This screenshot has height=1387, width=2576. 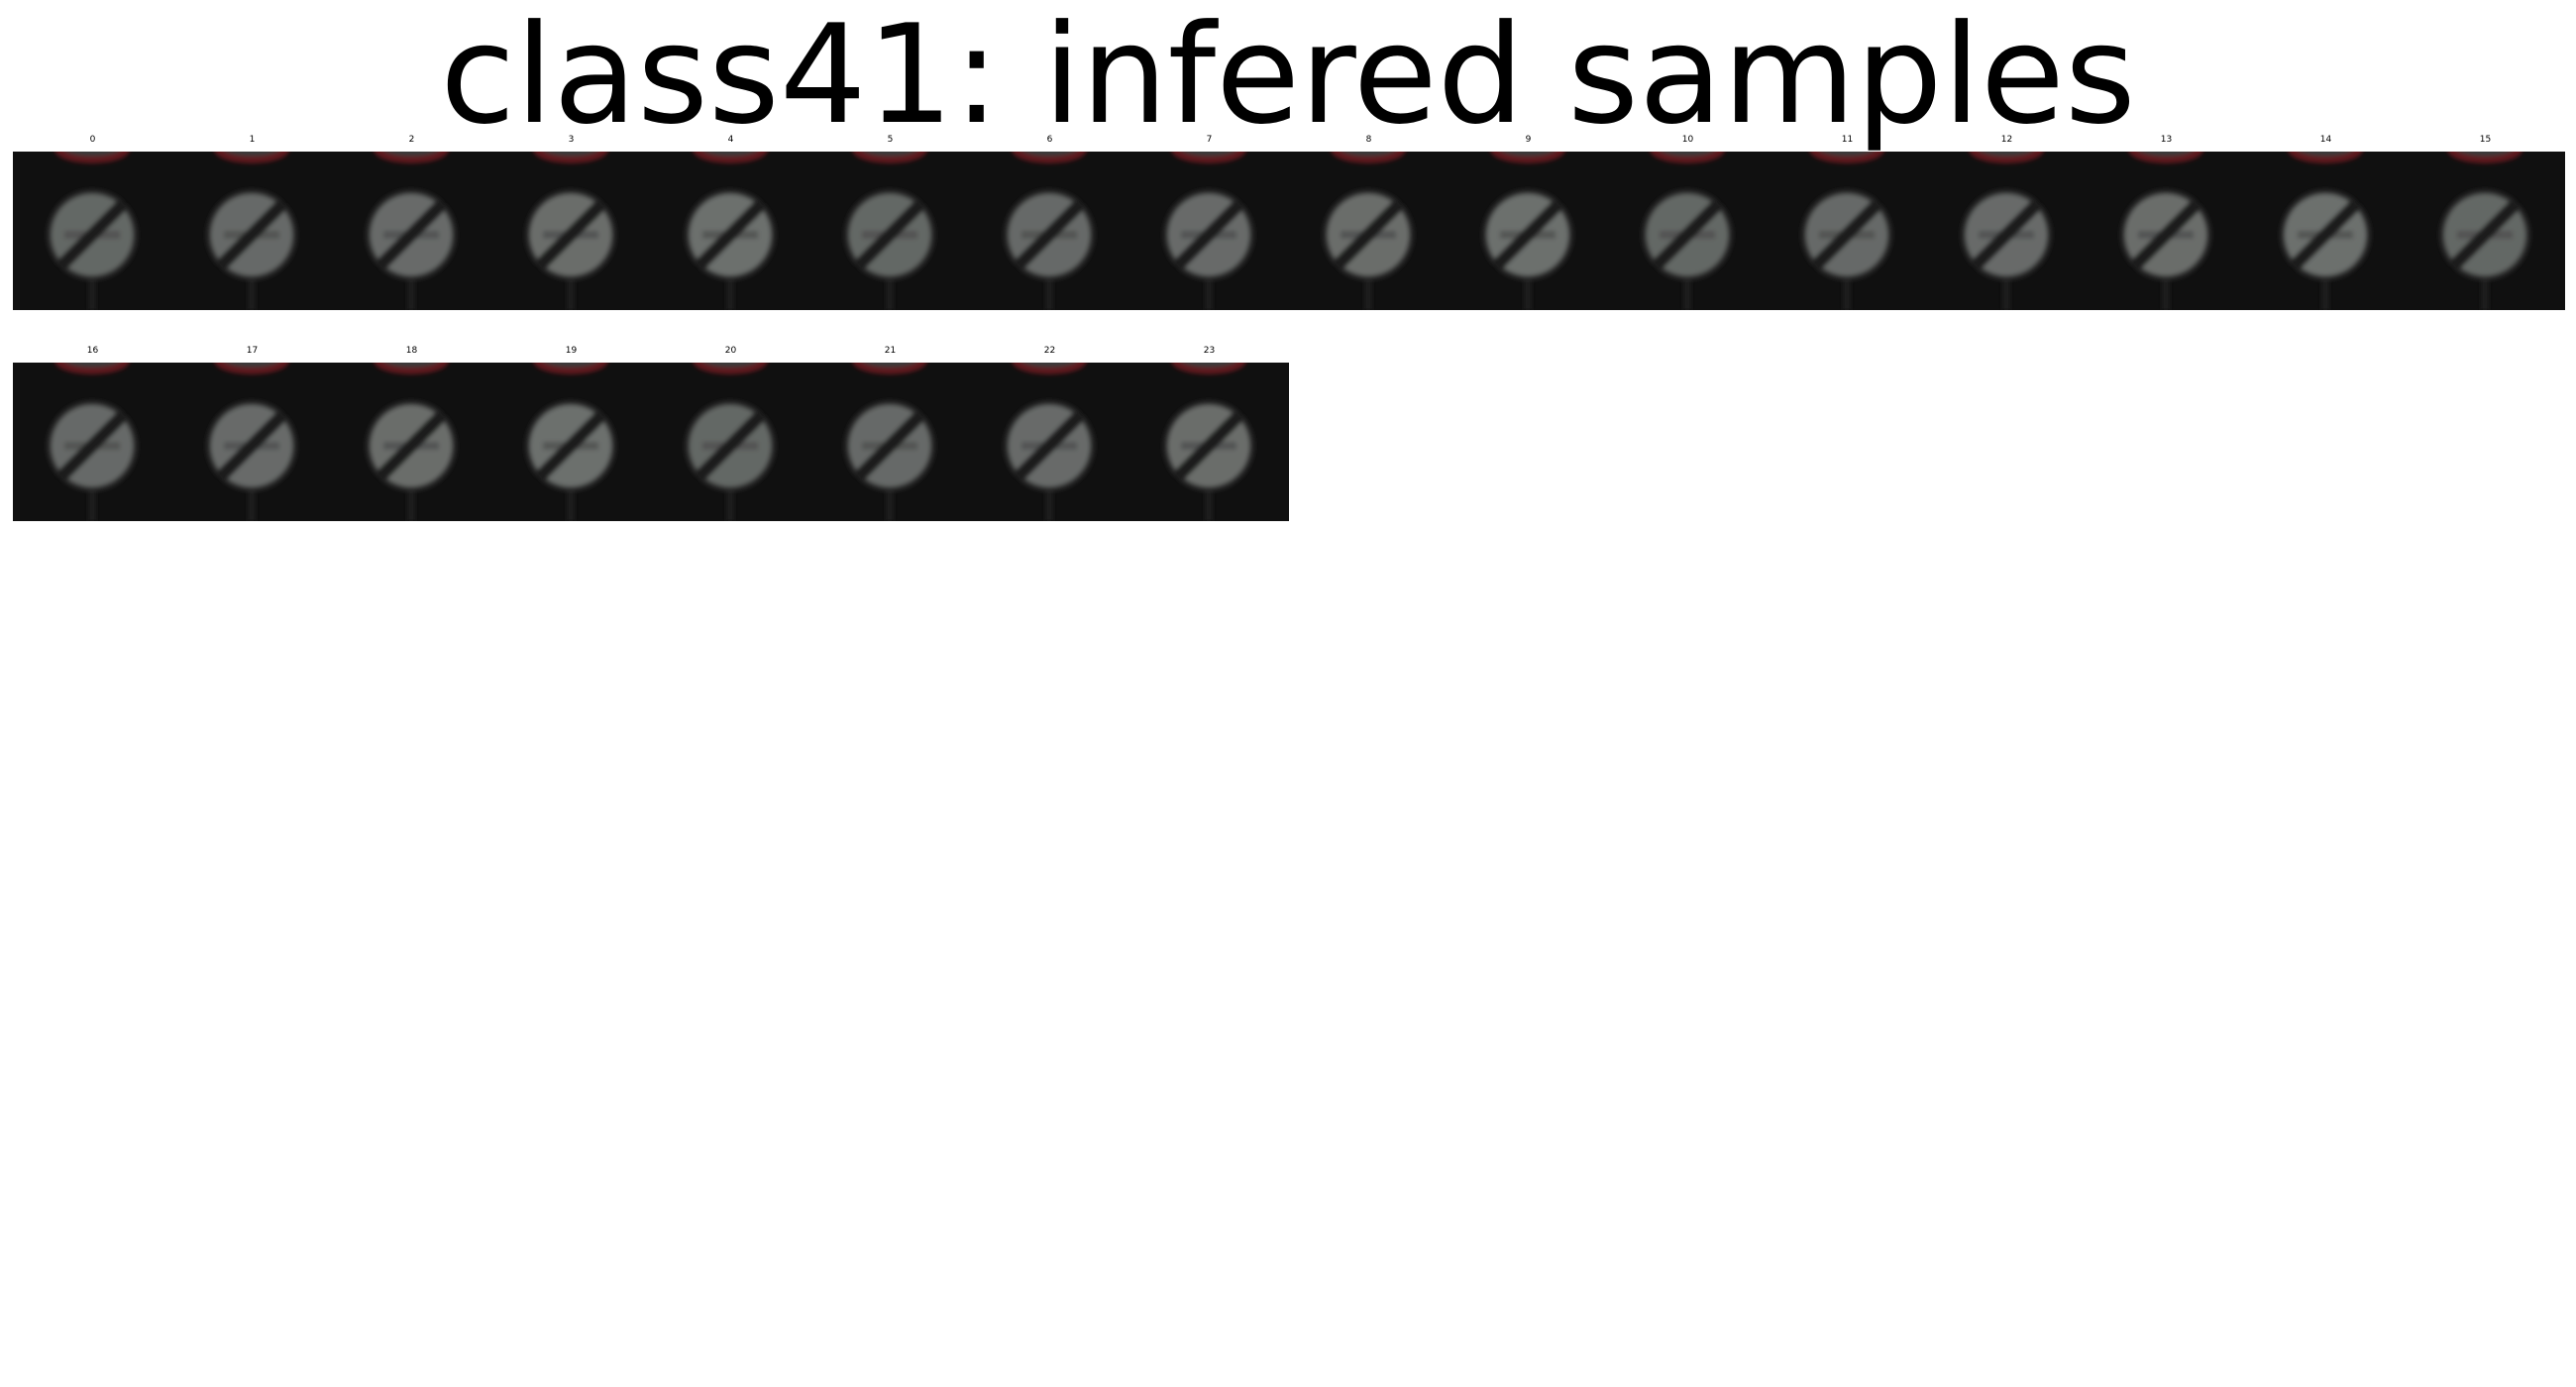 What do you see at coordinates (2325, 140) in the screenshot?
I see `sample-index-label: 14` at bounding box center [2325, 140].